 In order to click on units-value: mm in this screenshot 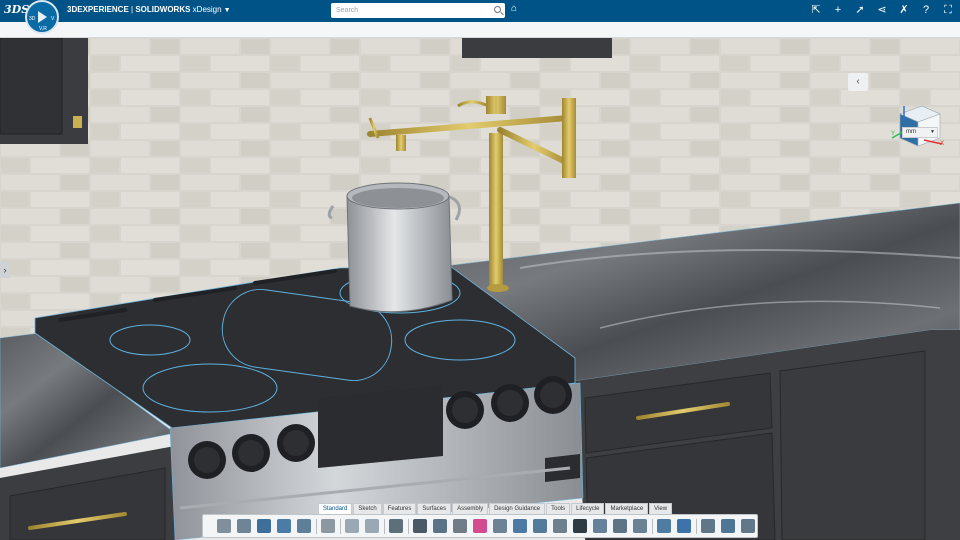, I will do `click(911, 132)`.